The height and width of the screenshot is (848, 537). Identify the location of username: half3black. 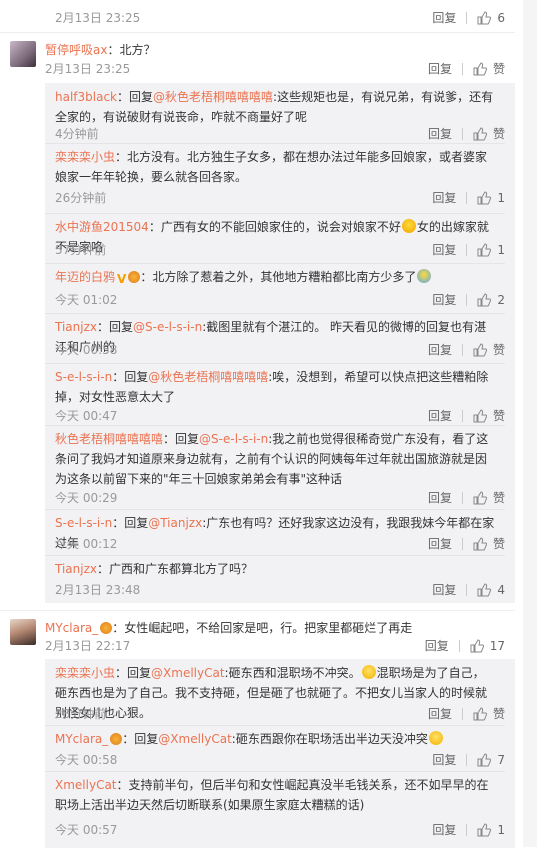
(86, 97).